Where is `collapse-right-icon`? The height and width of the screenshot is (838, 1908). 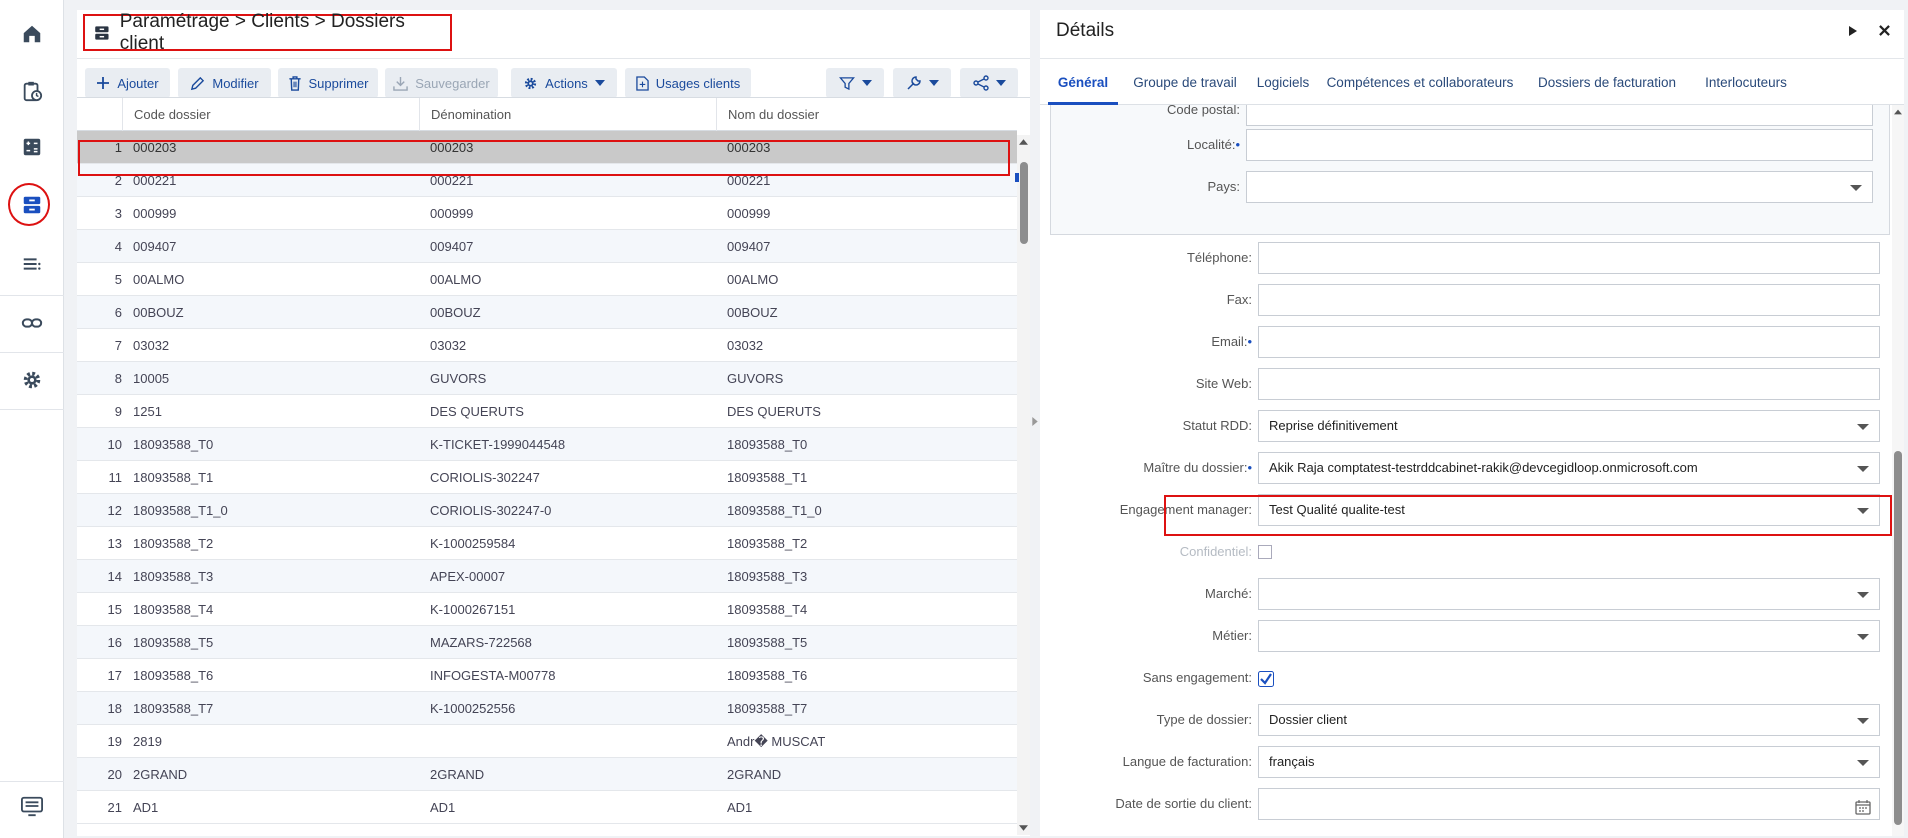 collapse-right-icon is located at coordinates (1853, 31).